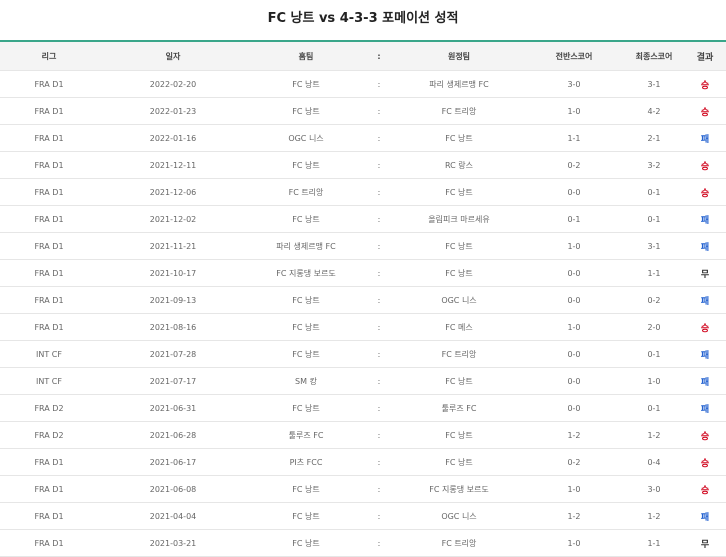  What do you see at coordinates (173, 354) in the screenshot?
I see `cell-date: 2021-07-28` at bounding box center [173, 354].